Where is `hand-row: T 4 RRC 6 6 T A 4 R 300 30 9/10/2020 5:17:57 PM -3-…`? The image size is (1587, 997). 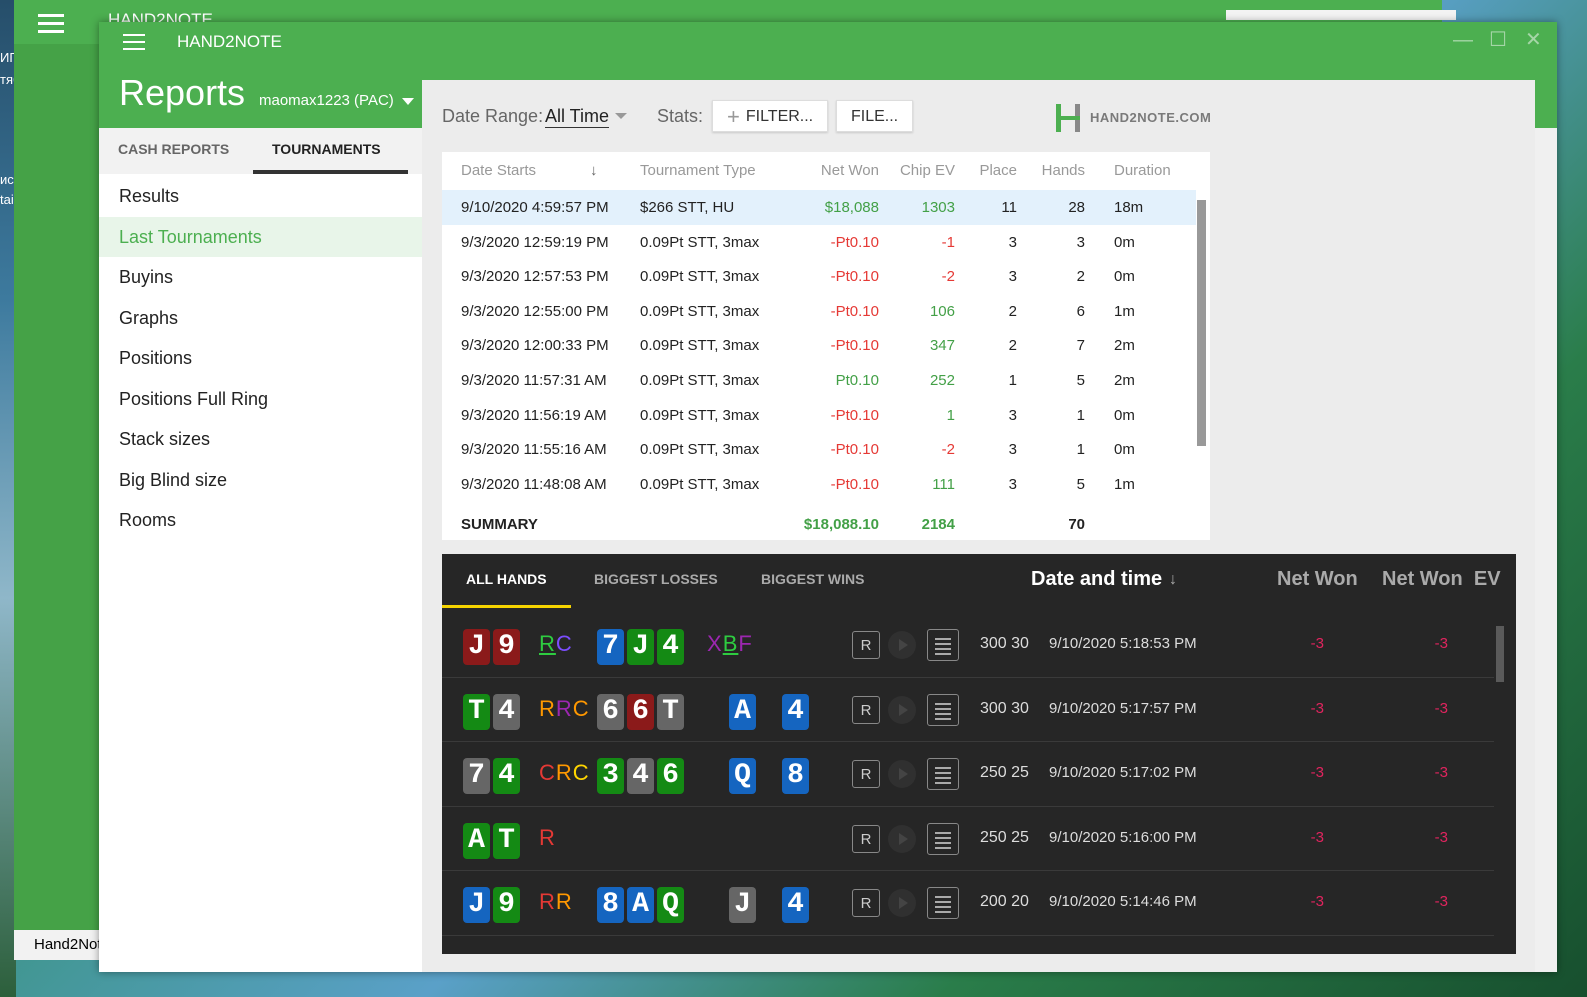 hand-row: T 4 RRC 6 6 T A 4 R 300 30 9/10/2020 5:17:57 PM -3-… is located at coordinates (968, 710).